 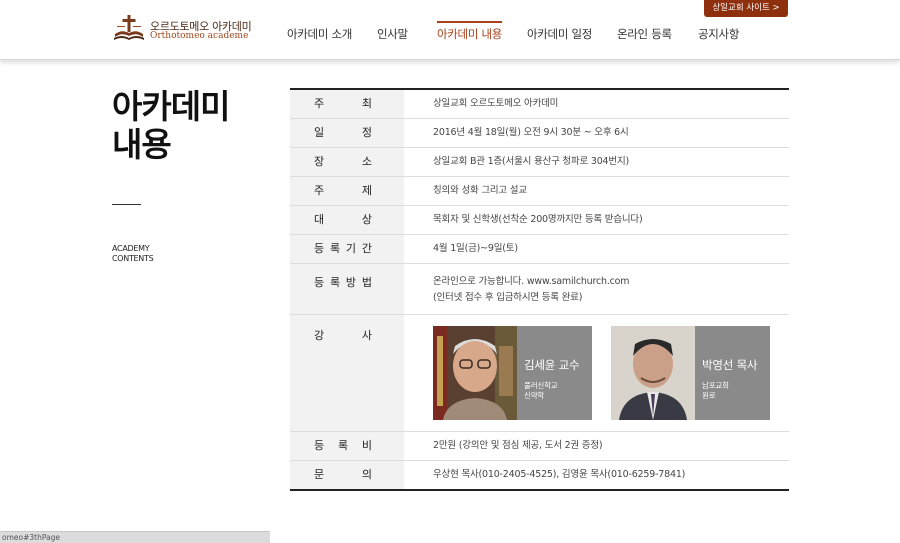 I want to click on page-title-line1: 아카데미, so click(x=171, y=106).